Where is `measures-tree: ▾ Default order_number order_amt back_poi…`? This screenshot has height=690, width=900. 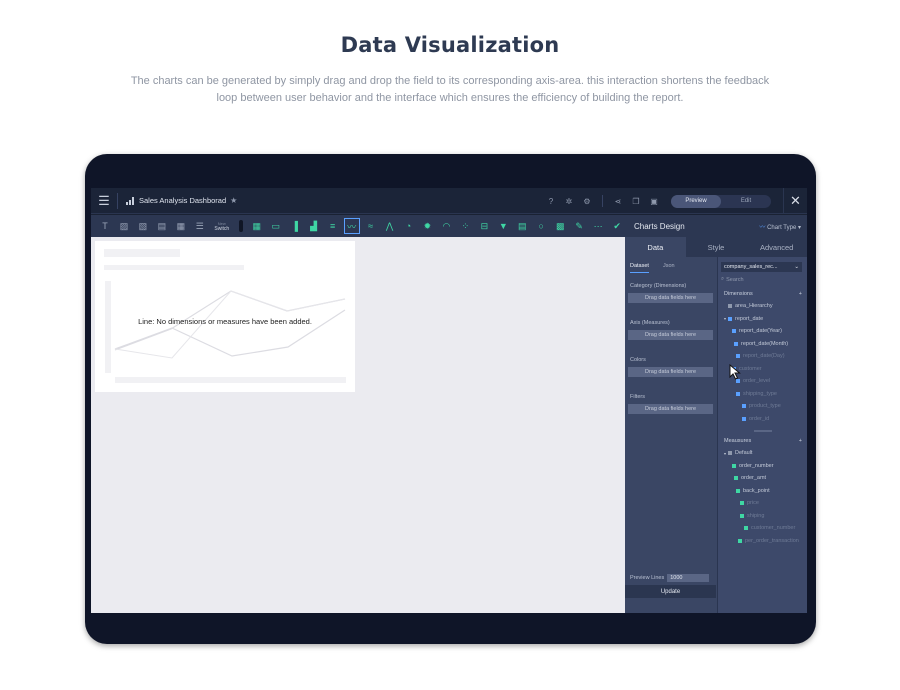 measures-tree: ▾ Default order_number order_amt back_poi… is located at coordinates (762, 497).